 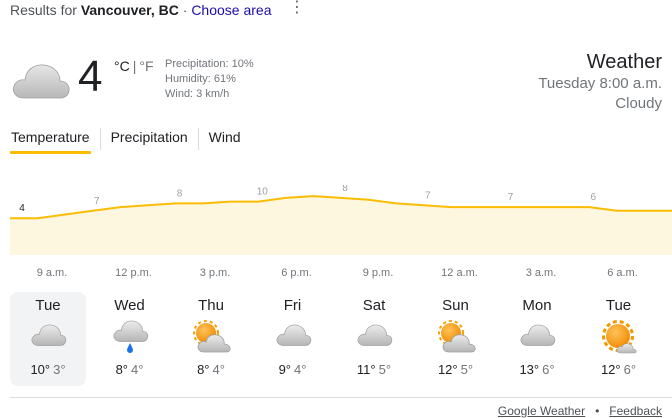 I want to click on weather-datetime: Tuesday 8:00 a.m., so click(x=600, y=83).